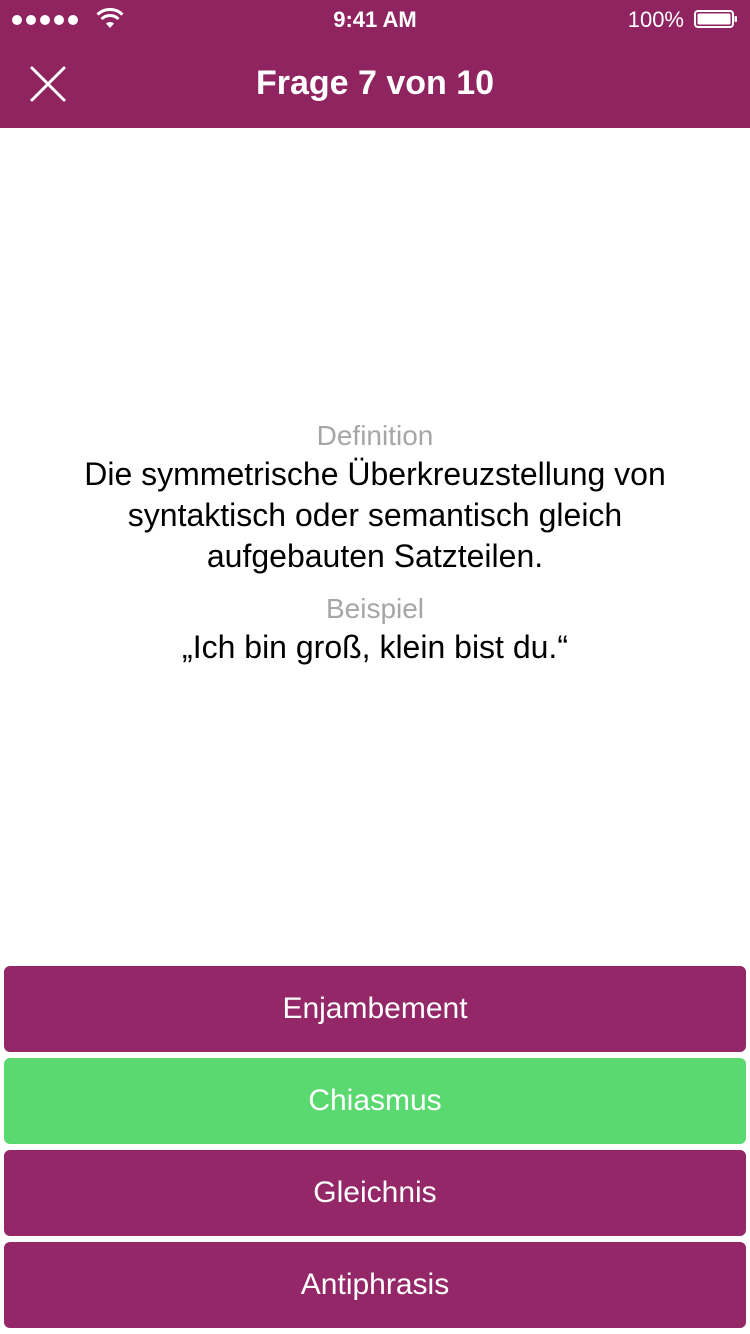 The image size is (750, 1334). Describe the element at coordinates (375, 83) in the screenshot. I see `page-title: Frage 7 von 10` at that location.